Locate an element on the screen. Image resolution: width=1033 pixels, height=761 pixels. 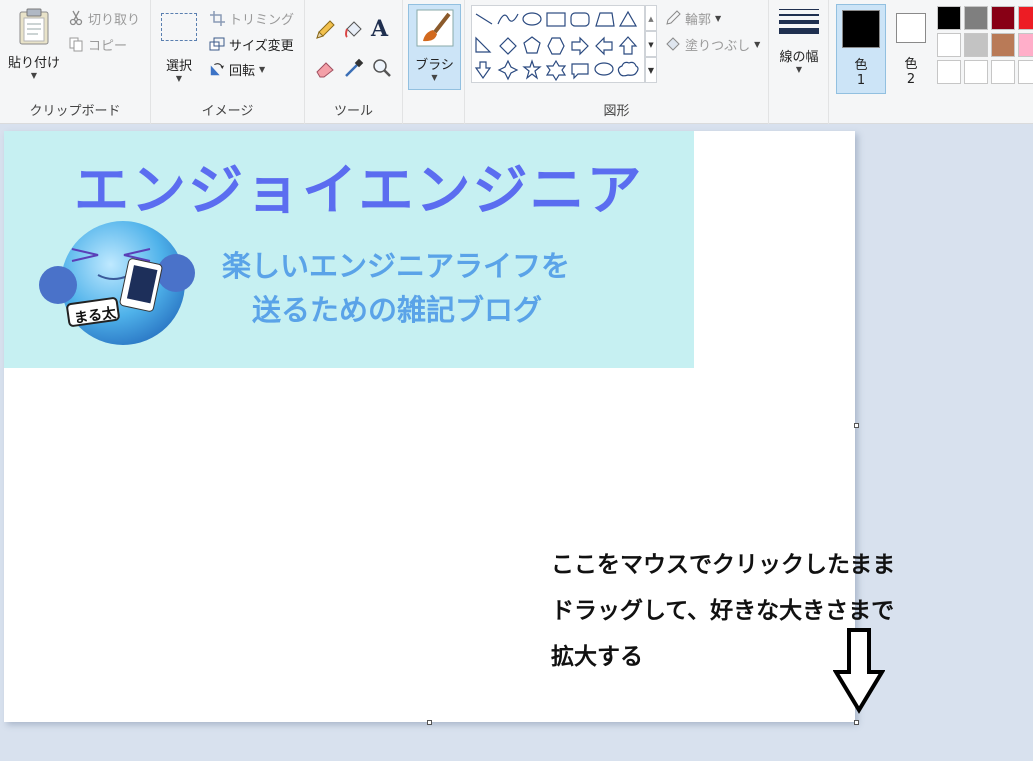
color-picker-button is located at coordinates (354, 68).